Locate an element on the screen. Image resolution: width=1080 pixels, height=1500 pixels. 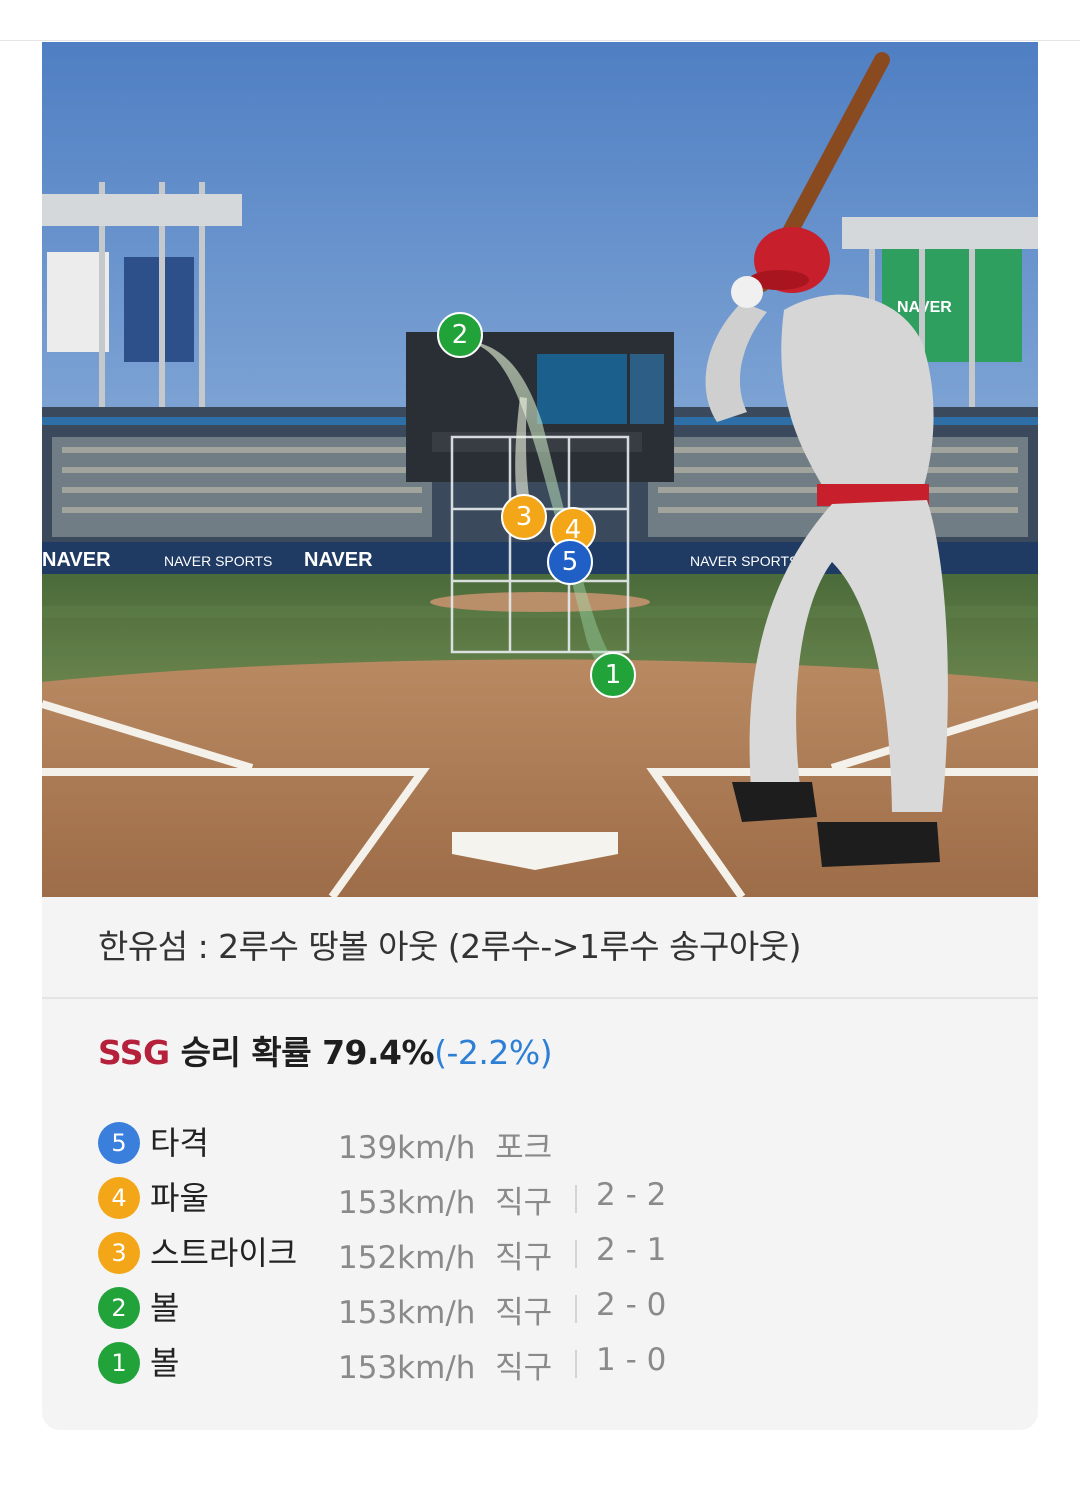
ball-strike-count: 2 - 2 is located at coordinates (631, 1195).